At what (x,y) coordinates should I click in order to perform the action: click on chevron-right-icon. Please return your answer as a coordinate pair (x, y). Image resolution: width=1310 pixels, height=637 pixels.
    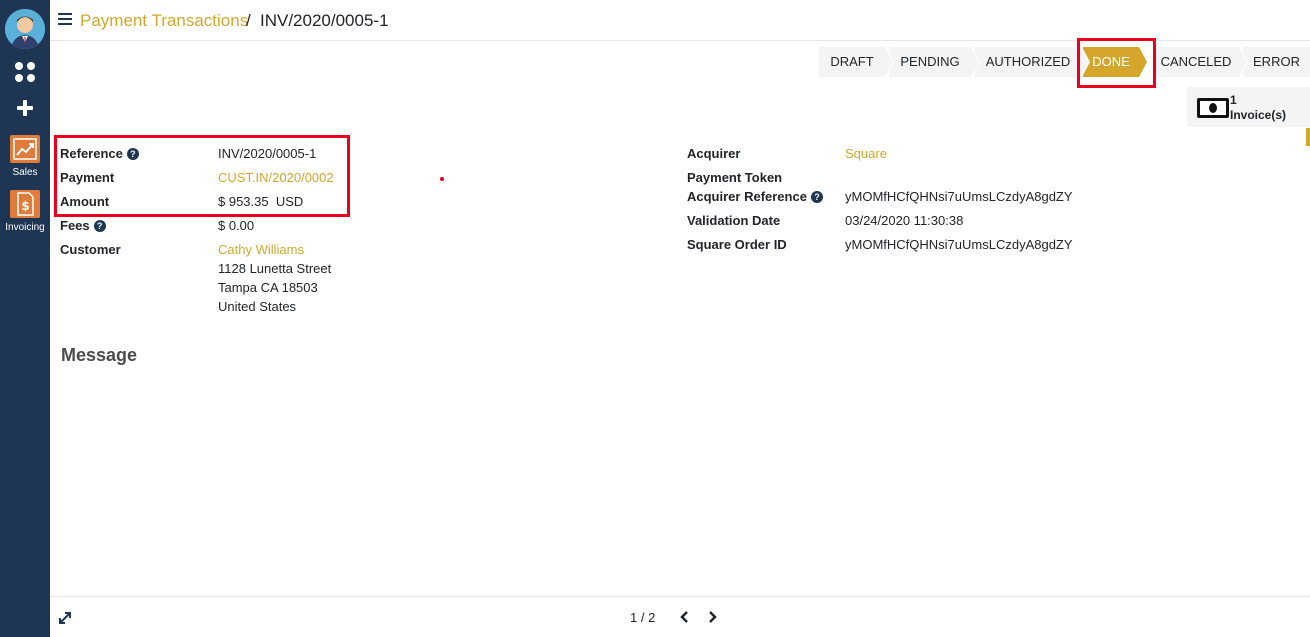
    Looking at the image, I should click on (712, 617).